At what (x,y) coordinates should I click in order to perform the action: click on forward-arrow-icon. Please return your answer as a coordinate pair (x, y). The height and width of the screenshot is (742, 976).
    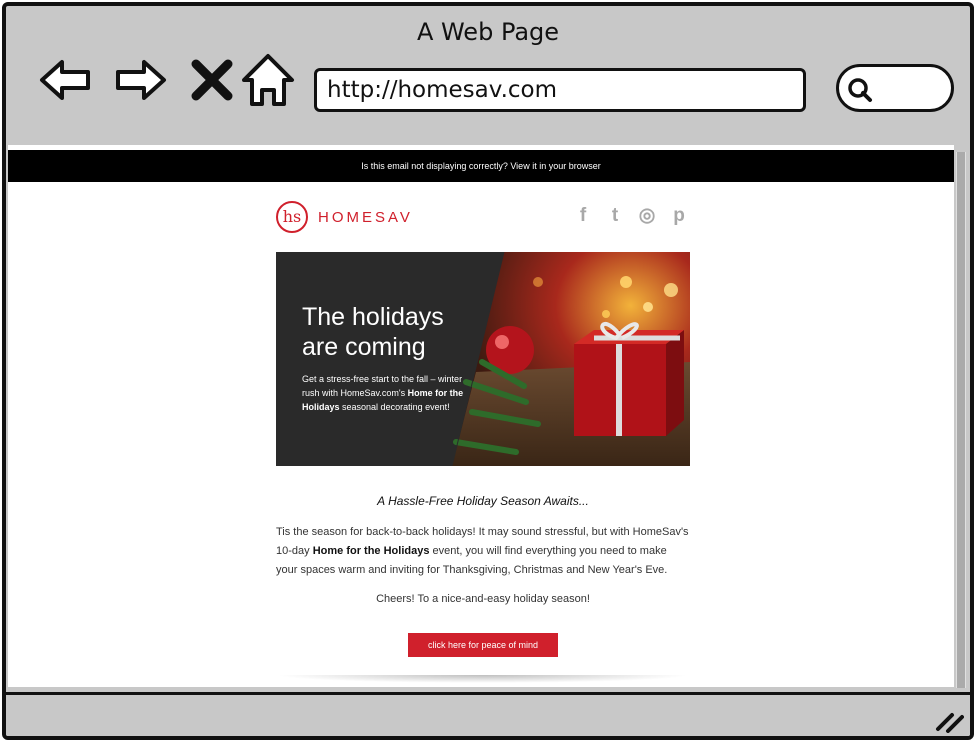
    Looking at the image, I should click on (141, 80).